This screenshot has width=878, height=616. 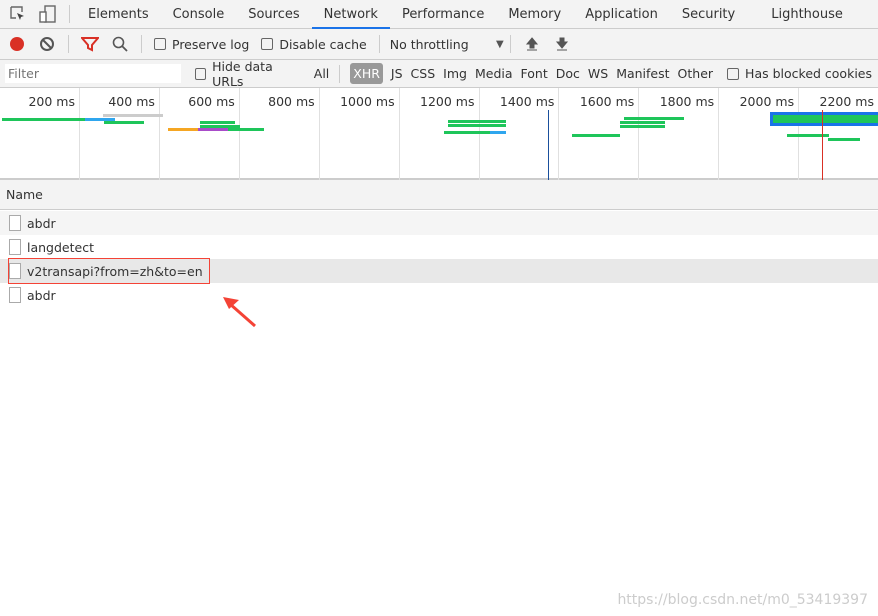 I want to click on throttling-select: No throttling ▼, so click(x=445, y=44).